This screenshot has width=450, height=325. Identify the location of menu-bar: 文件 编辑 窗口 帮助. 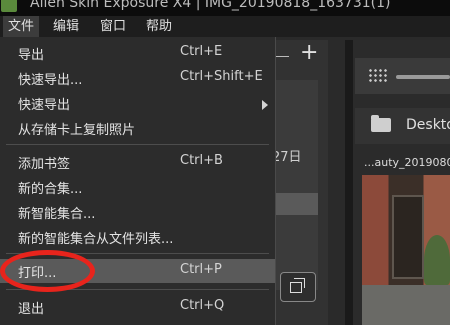
(225, 26).